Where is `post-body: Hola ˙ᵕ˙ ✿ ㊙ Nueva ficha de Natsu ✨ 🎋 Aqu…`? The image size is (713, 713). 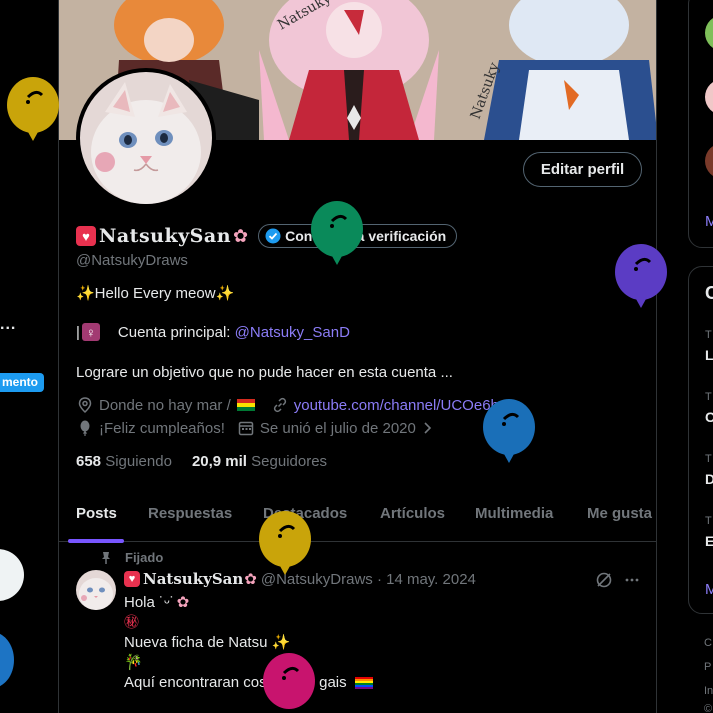 post-body: Hola ˙ᵕ˙ ✿ ㊙ Nueva ficha de Natsu ✨ 🎋 Aqu… is located at coordinates (248, 643).